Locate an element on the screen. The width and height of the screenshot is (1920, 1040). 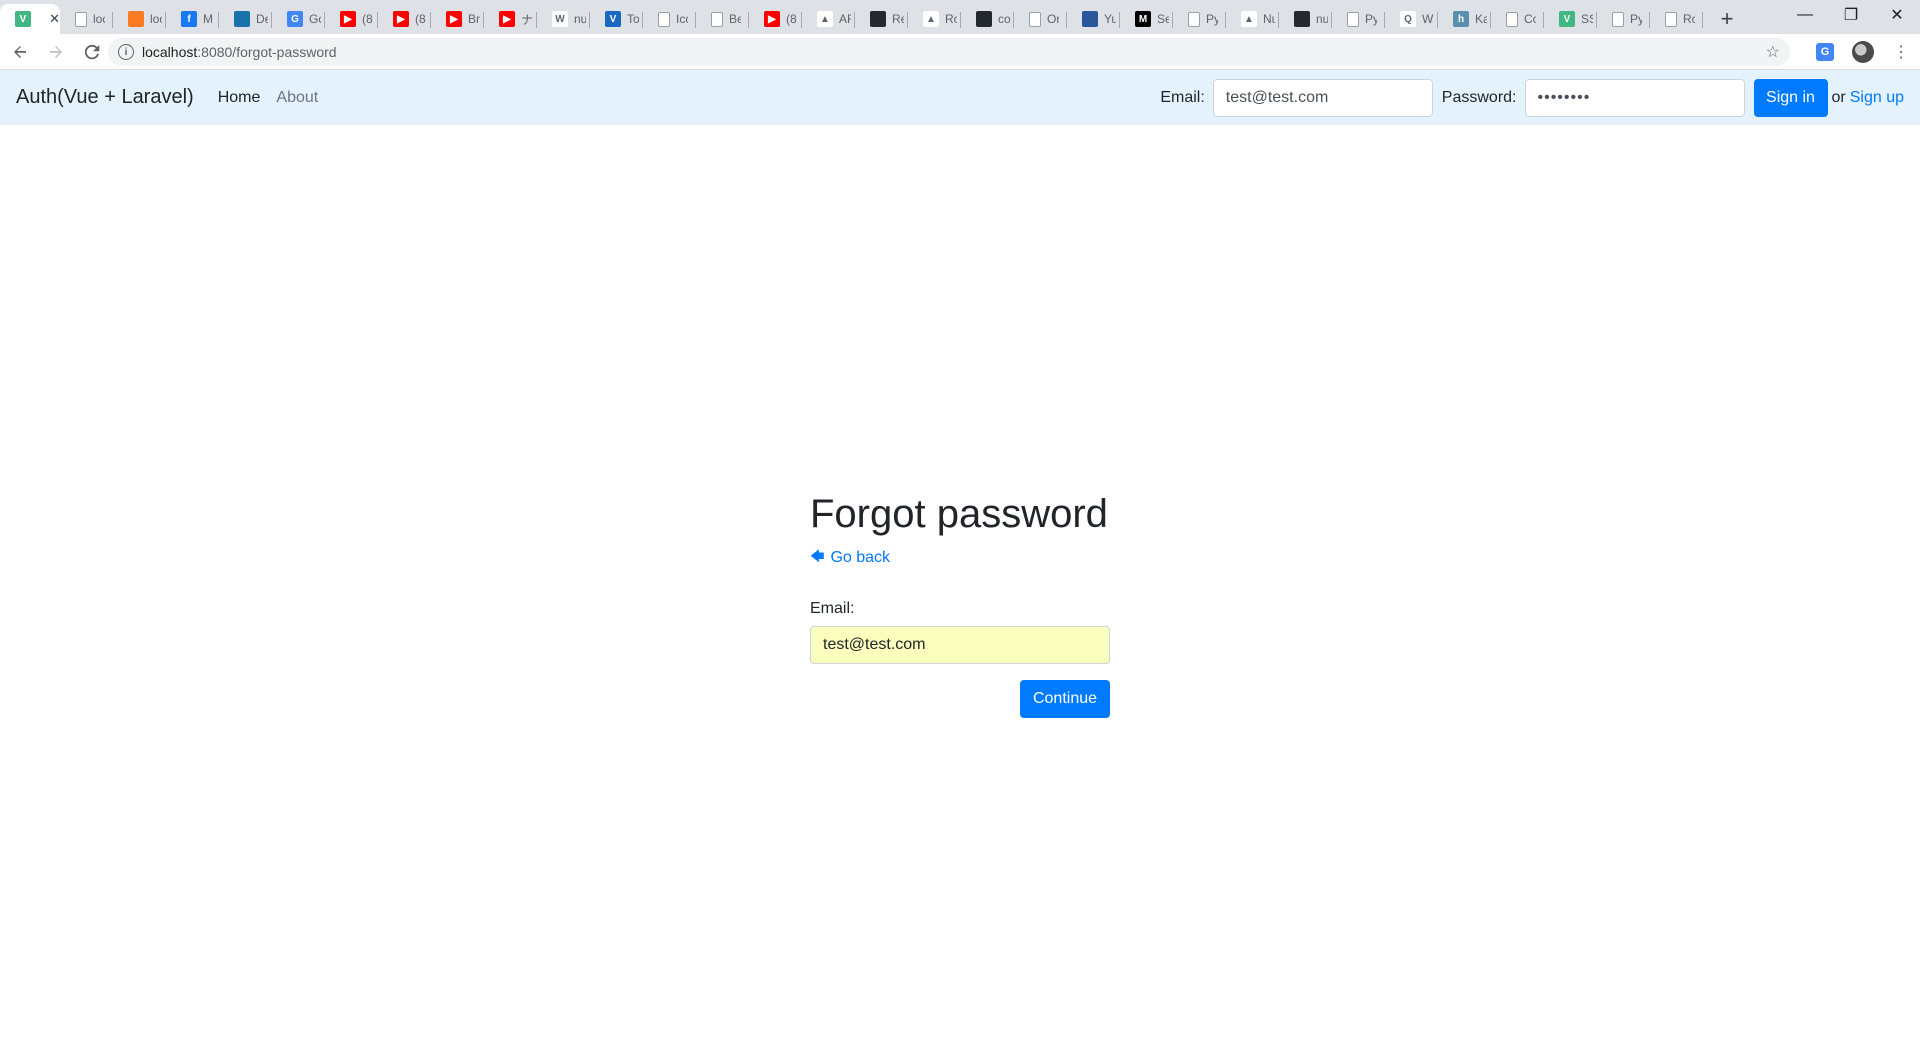
browser-tab: Yu is located at coordinates (1093, 19).